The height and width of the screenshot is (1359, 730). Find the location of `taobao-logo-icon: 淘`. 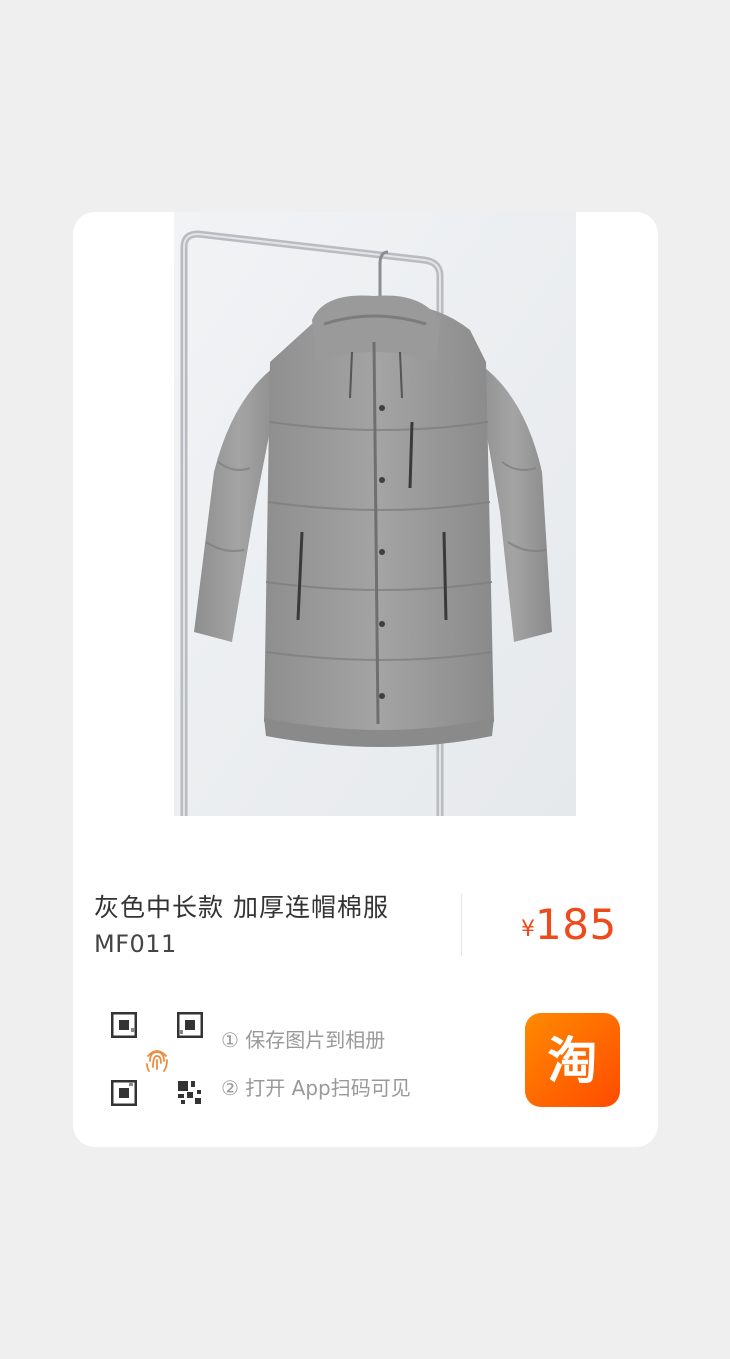

taobao-logo-icon: 淘 is located at coordinates (572, 1060).